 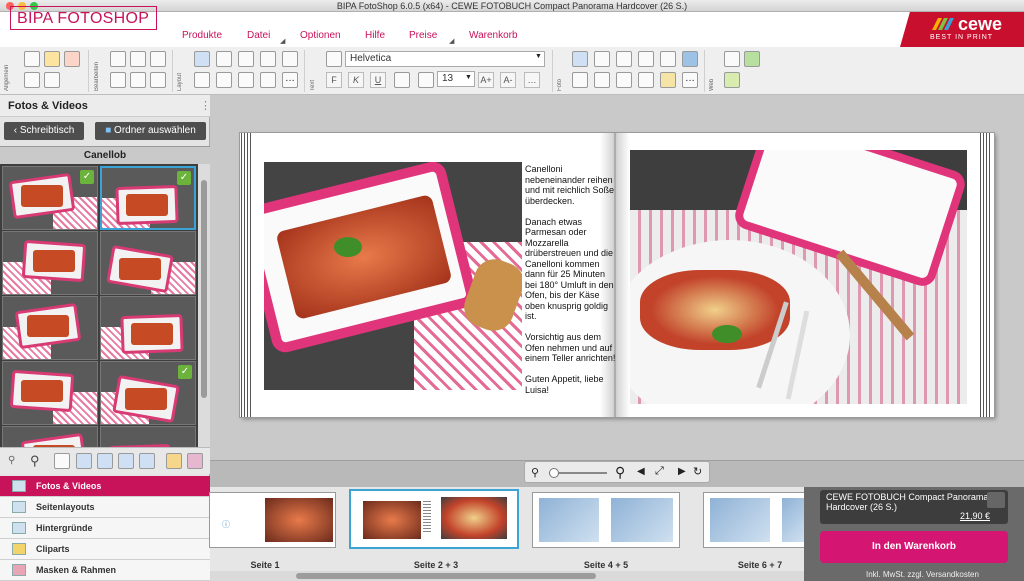 I want to click on frame-icon, so click(x=646, y=80).